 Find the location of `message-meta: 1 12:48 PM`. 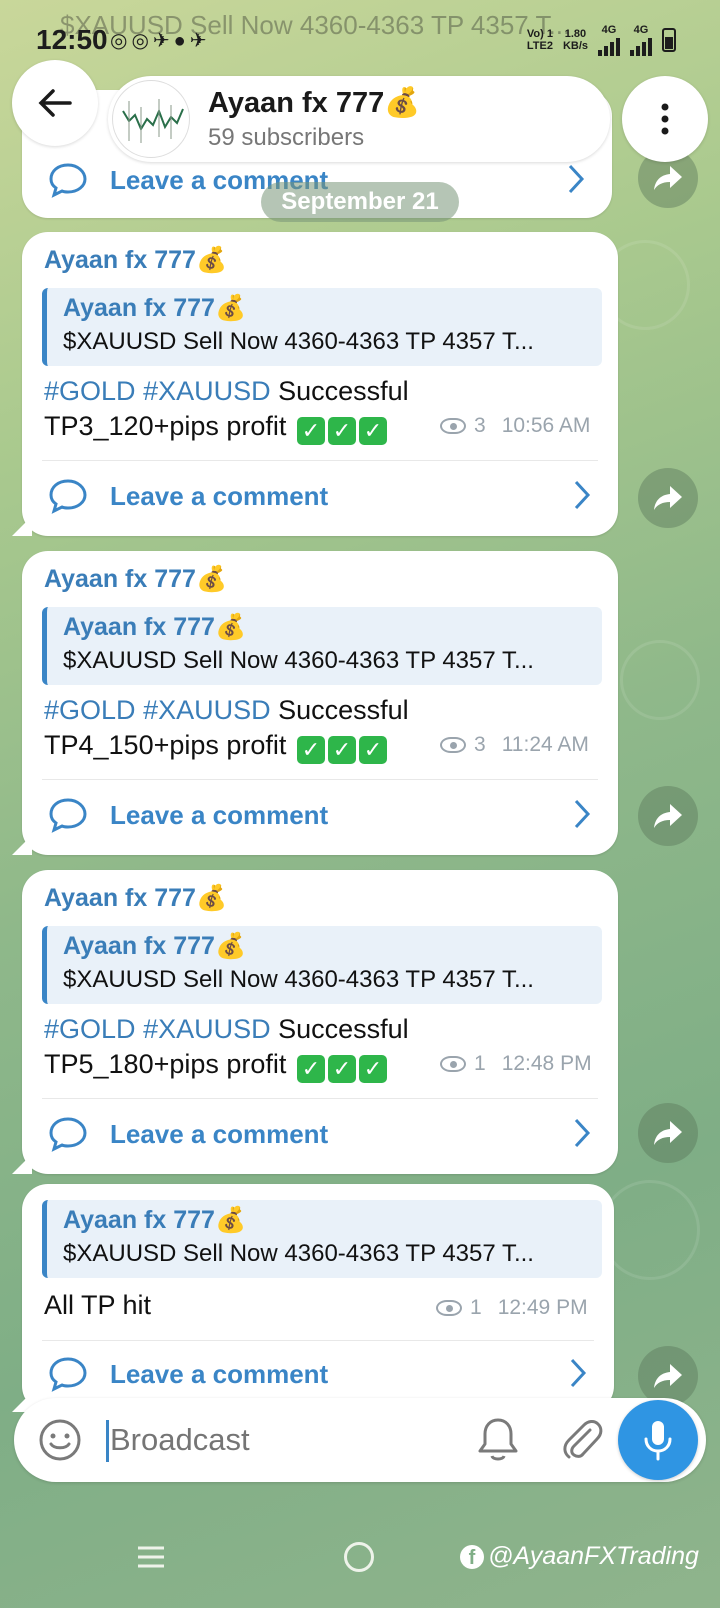

message-meta: 1 12:48 PM is located at coordinates (516, 1064).